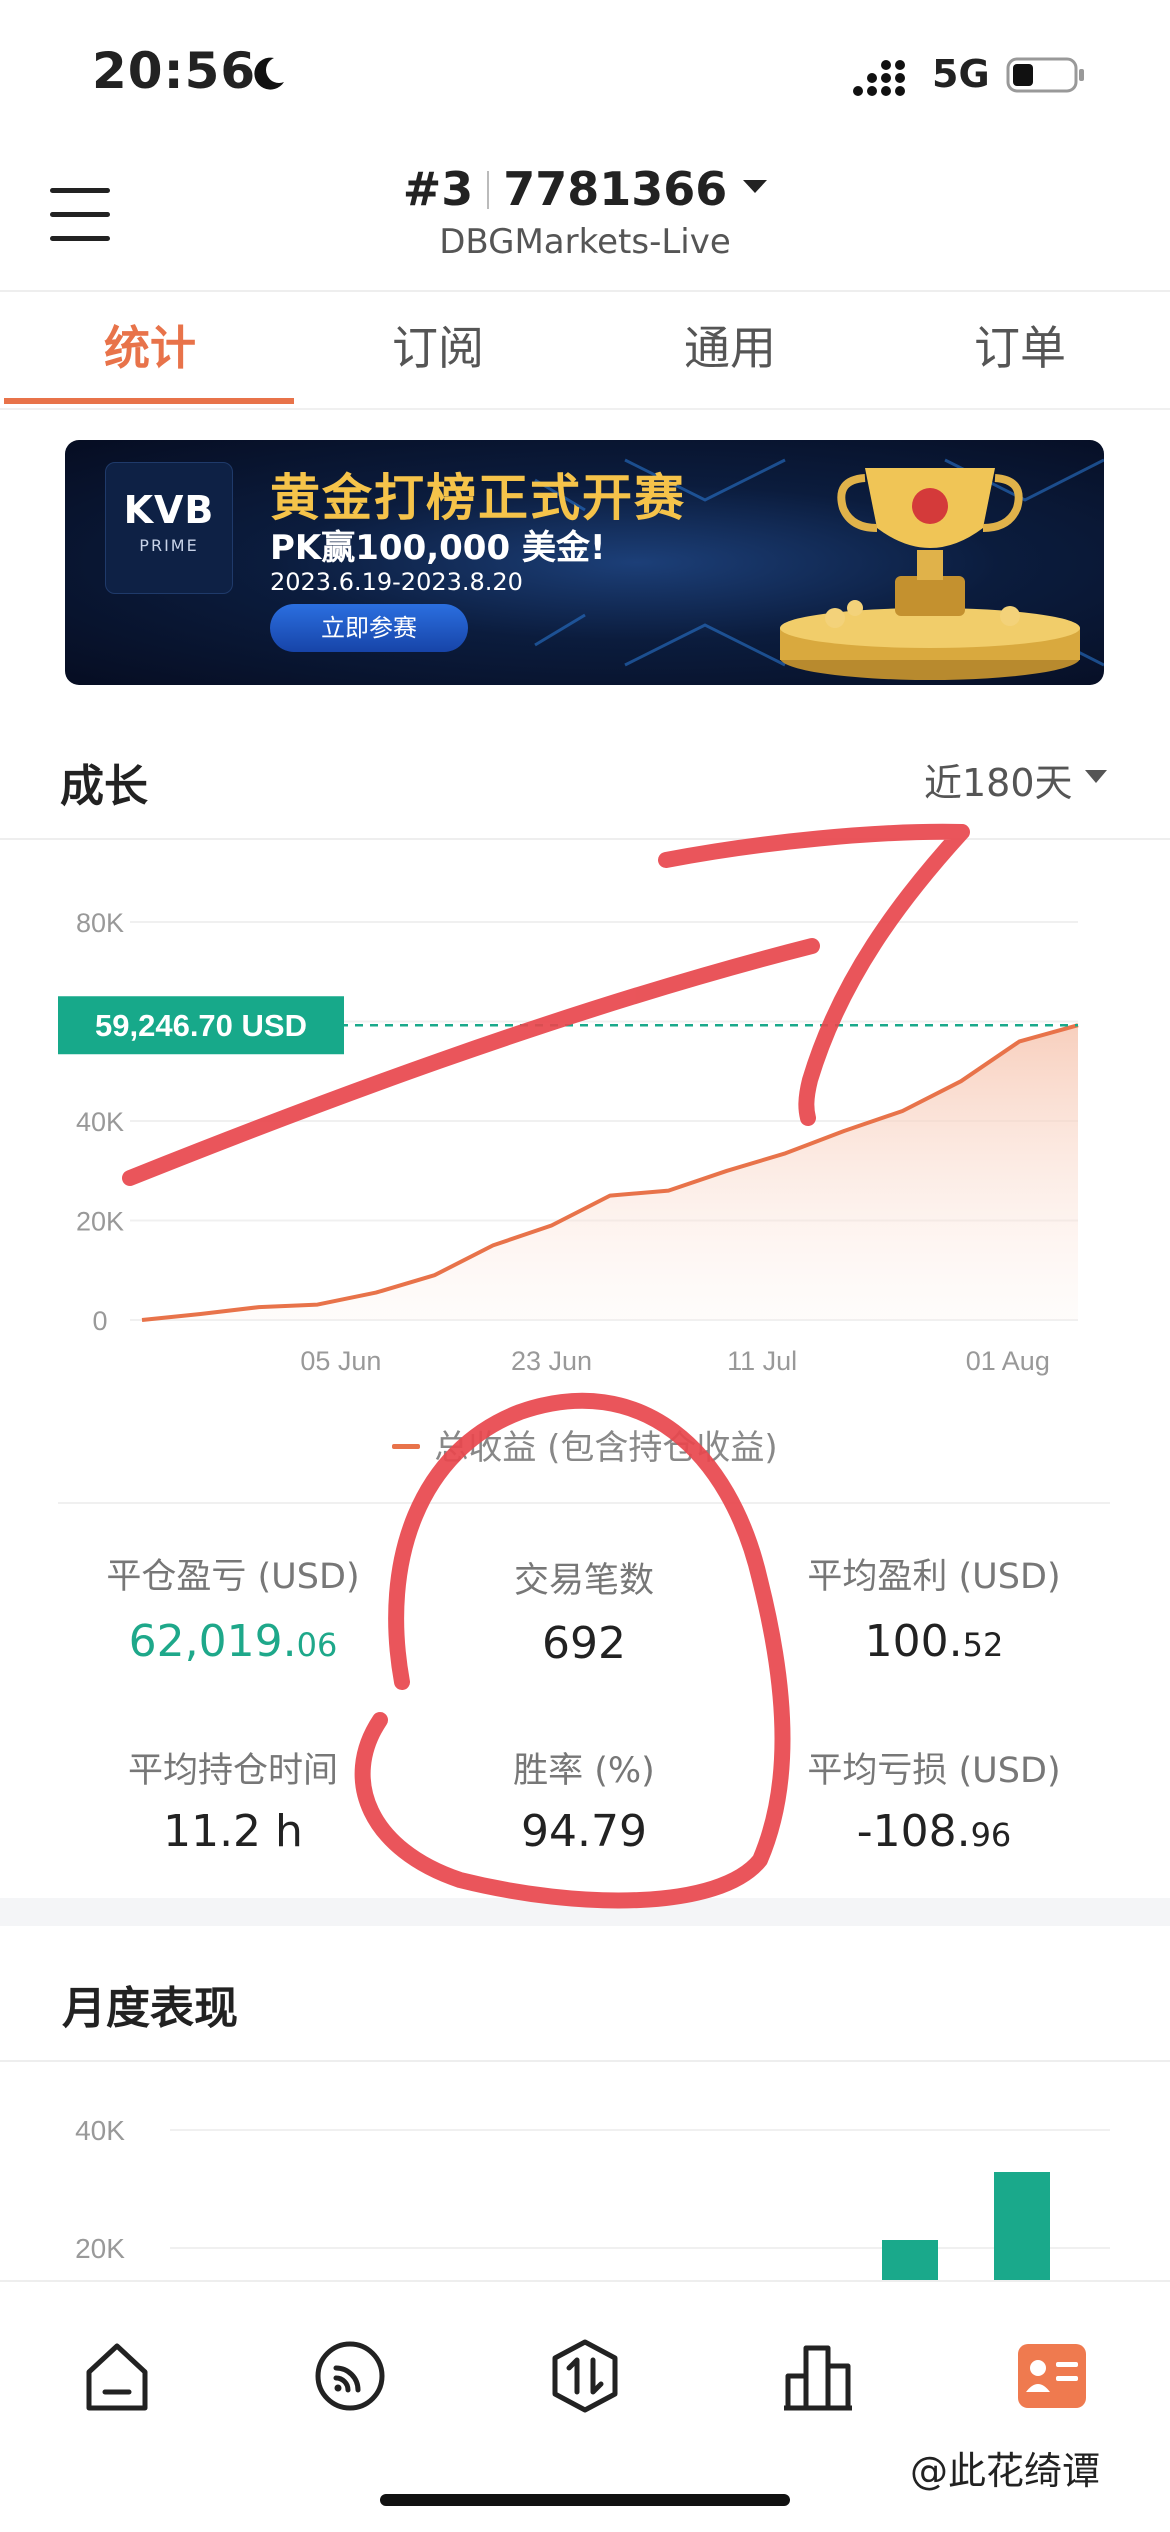 Image resolution: width=1170 pixels, height=2532 pixels. Describe the element at coordinates (100, 2248) in the screenshot. I see `monthly-y-tick: 20K` at that location.